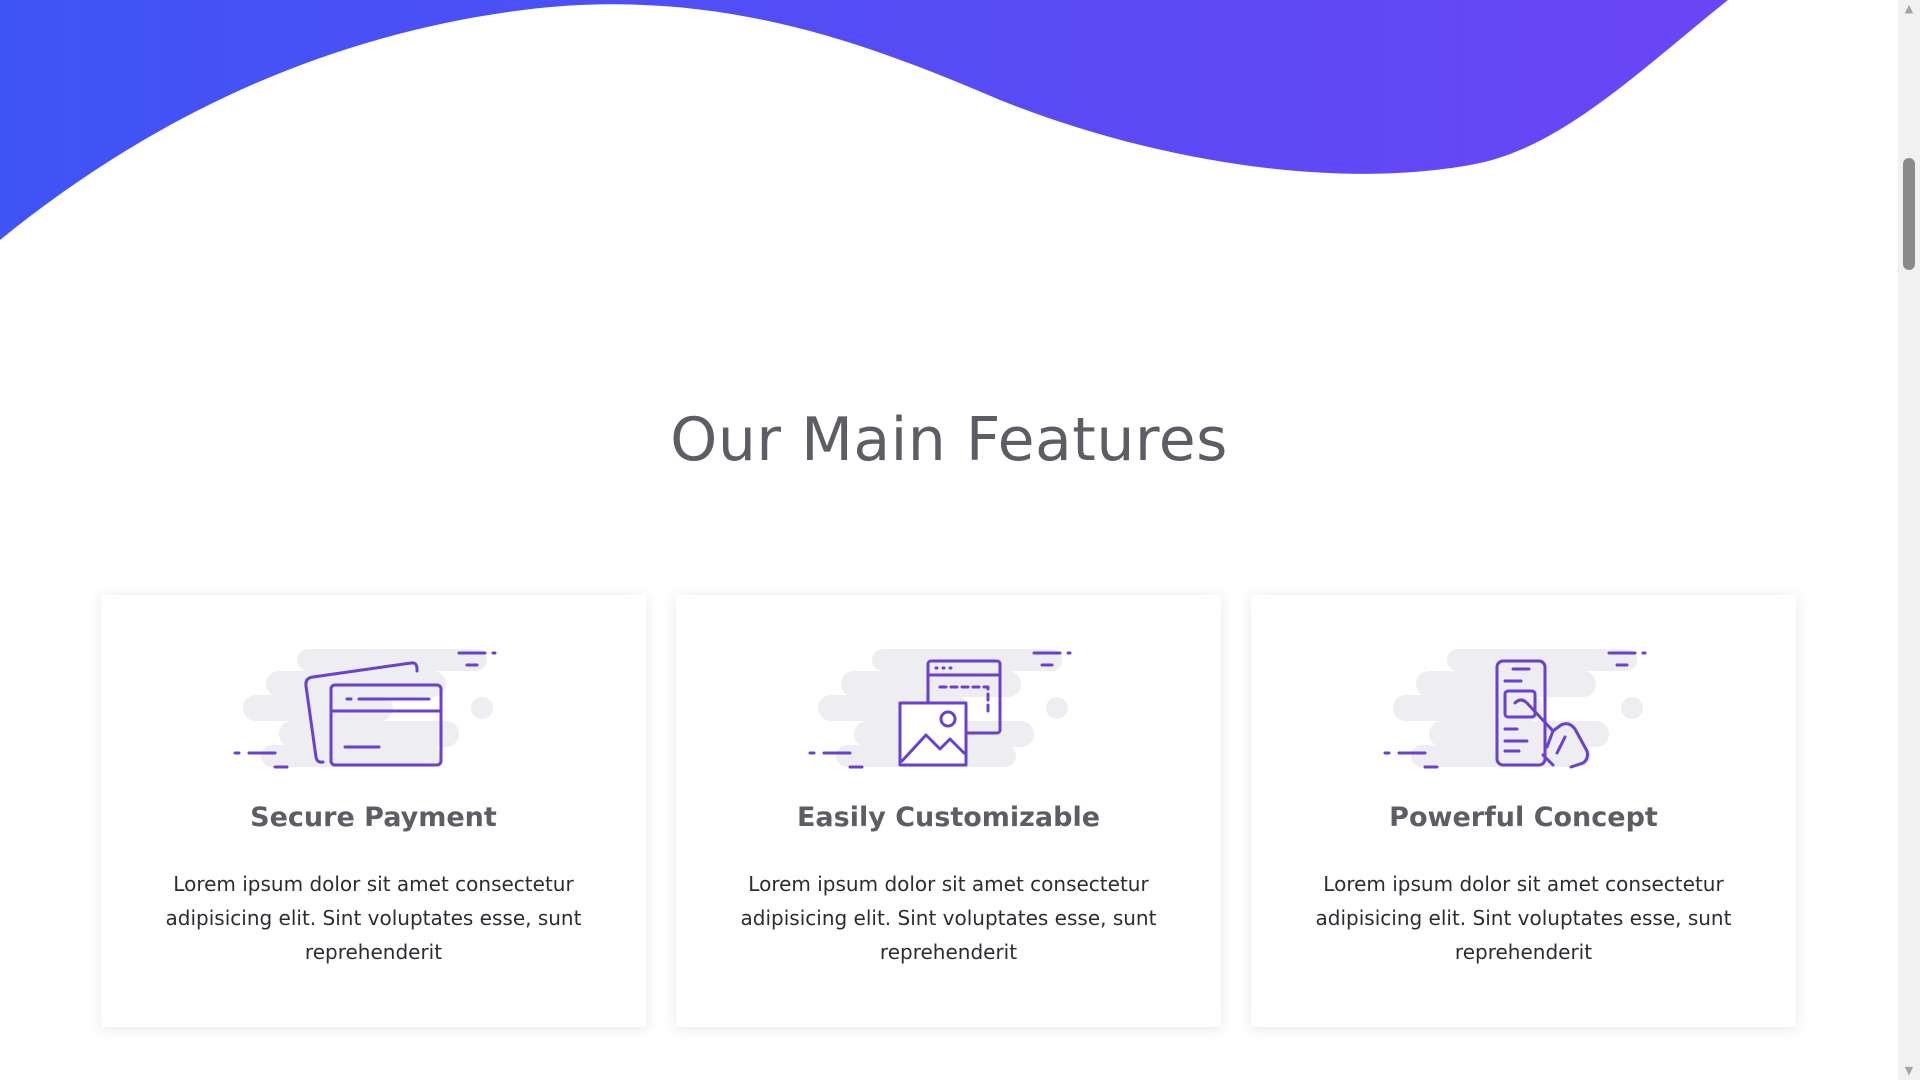  I want to click on feature-title: Easily Customizable, so click(948, 817).